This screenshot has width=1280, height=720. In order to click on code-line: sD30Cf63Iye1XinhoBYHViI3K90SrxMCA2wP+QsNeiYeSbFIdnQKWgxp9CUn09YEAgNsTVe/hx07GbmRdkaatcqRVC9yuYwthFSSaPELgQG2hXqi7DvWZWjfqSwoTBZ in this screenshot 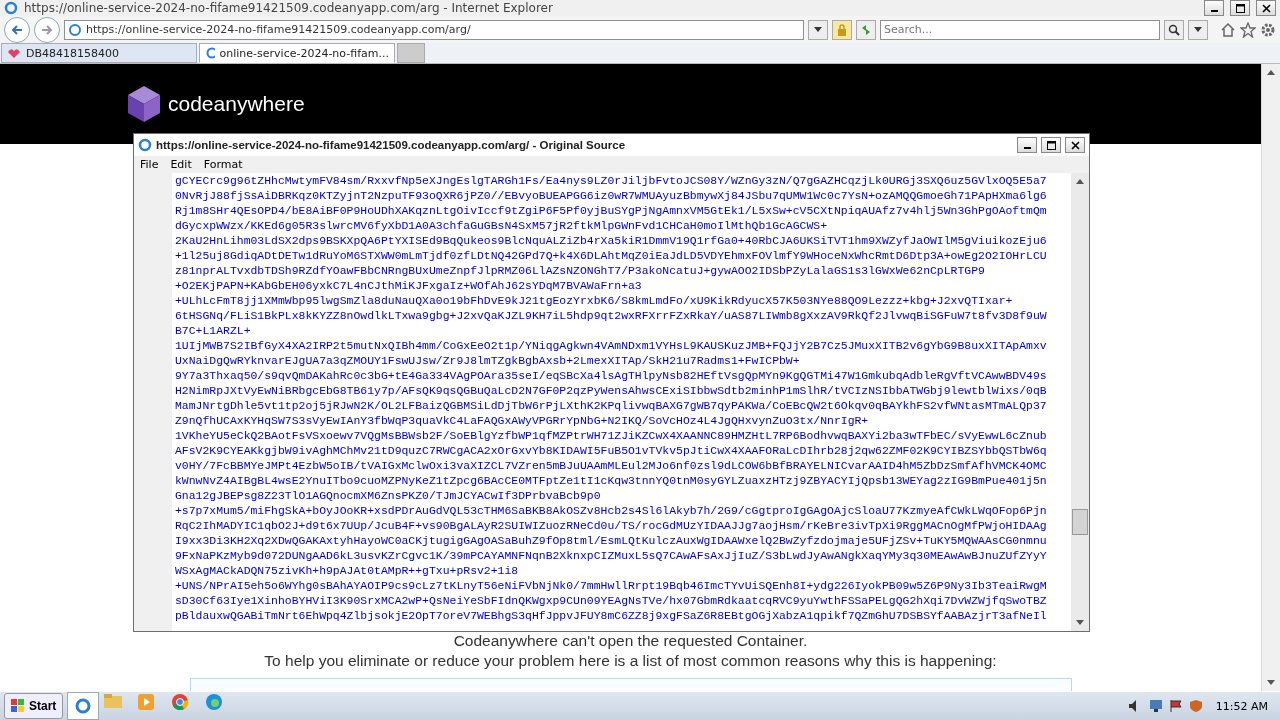, I will do `click(611, 600)`.